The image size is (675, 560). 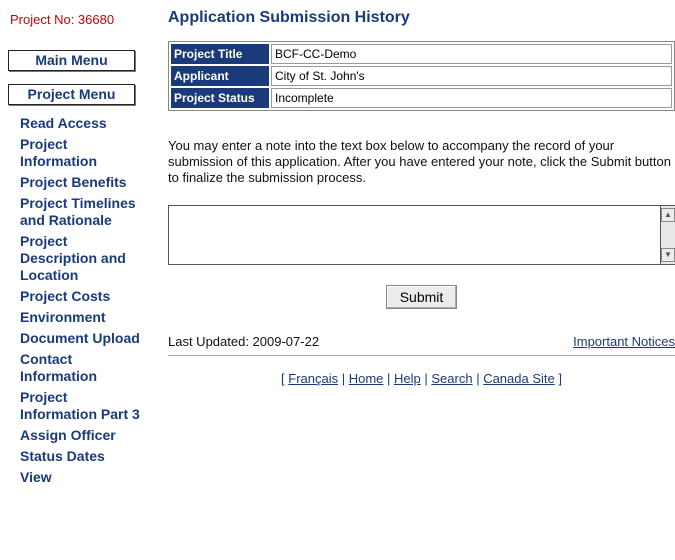 What do you see at coordinates (84, 213) in the screenshot?
I see `sidebar-item-timelines-rationale: Project Timelines and Rationale` at bounding box center [84, 213].